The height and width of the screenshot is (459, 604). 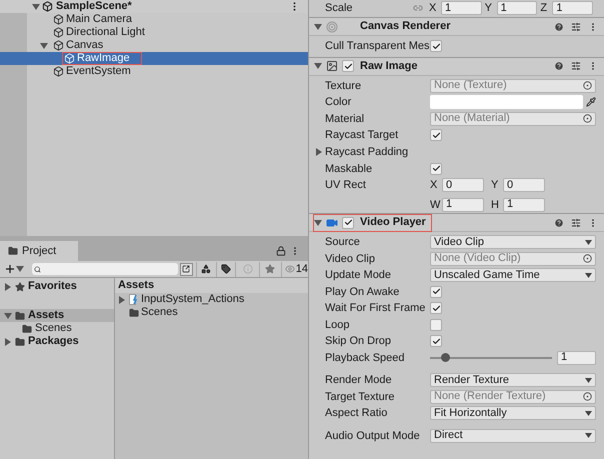 What do you see at coordinates (98, 71) in the screenshot?
I see `object-name: EventSystem` at bounding box center [98, 71].